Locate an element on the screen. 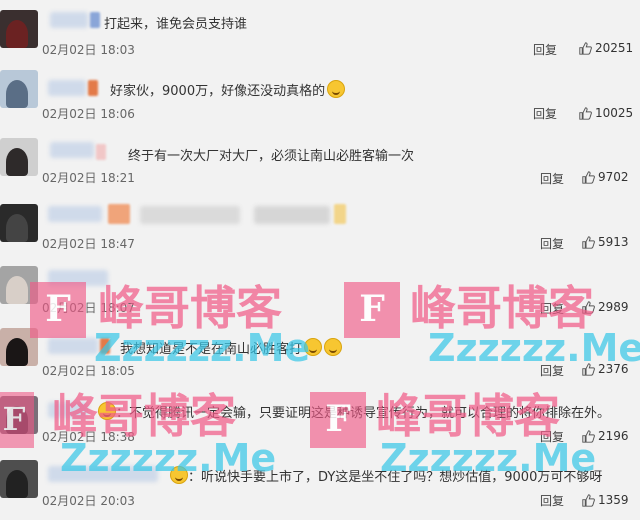 This screenshot has height=520, width=640. comment-text: 打起来，谁免会员支持谁 is located at coordinates (176, 24).